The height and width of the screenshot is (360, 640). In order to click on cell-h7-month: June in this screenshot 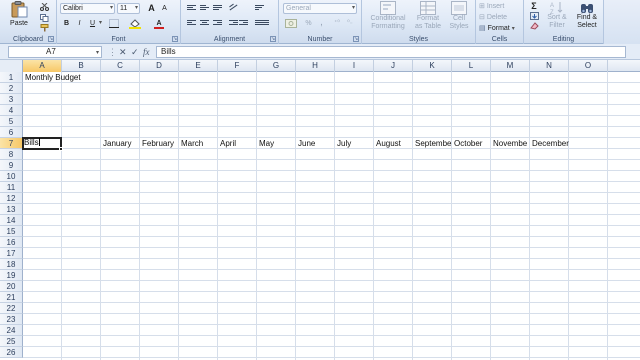, I will do `click(315, 143)`.